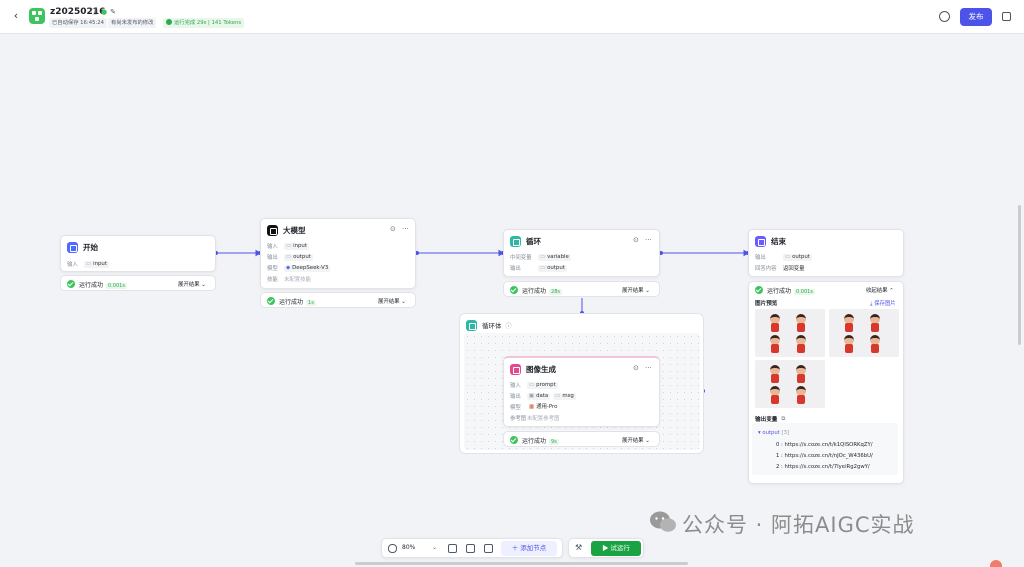  I want to click on loop-status: 运行成功 28s 展开结果 ⌄, so click(581, 289).